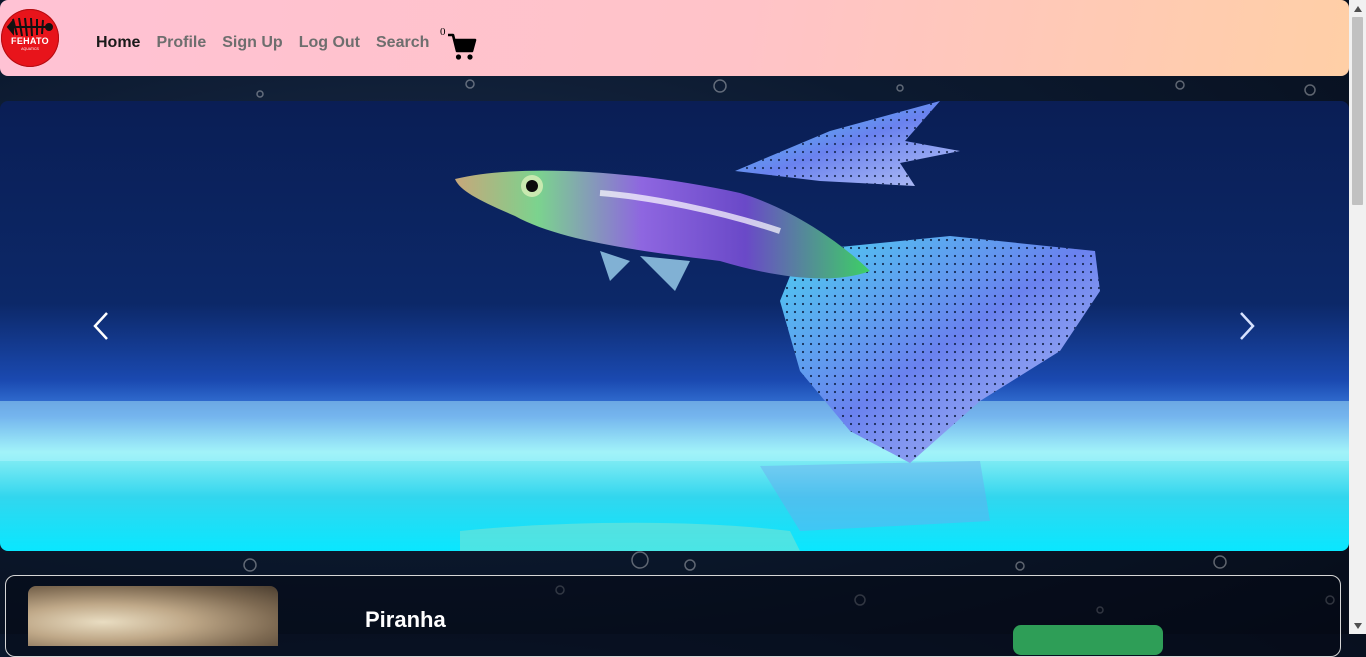 The image size is (1366, 657). Describe the element at coordinates (1357, 111) in the screenshot. I see `scrollbar-thumb` at that location.